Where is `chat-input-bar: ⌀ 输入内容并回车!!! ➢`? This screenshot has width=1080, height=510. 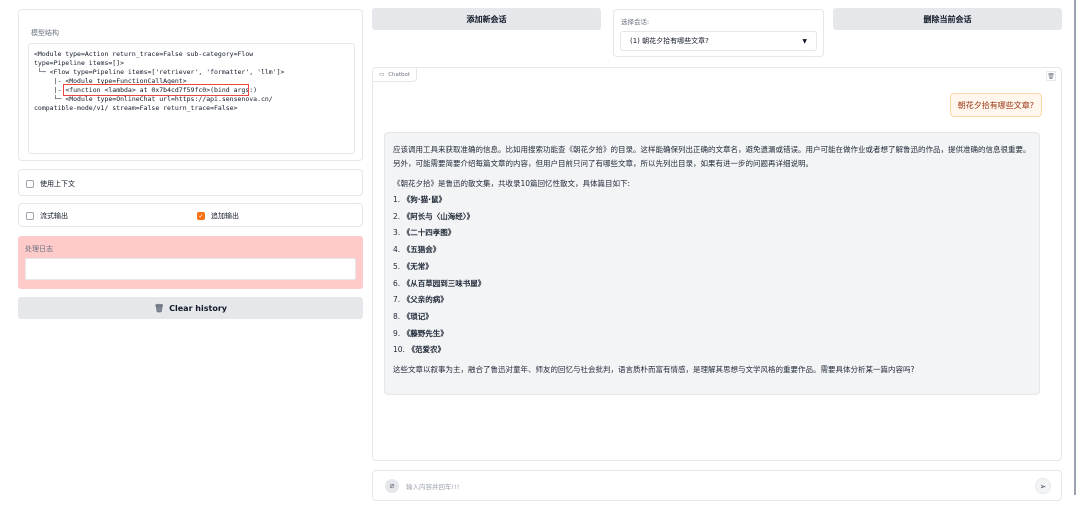
chat-input-bar: ⌀ 输入内容并回车!!! ➢ is located at coordinates (717, 485).